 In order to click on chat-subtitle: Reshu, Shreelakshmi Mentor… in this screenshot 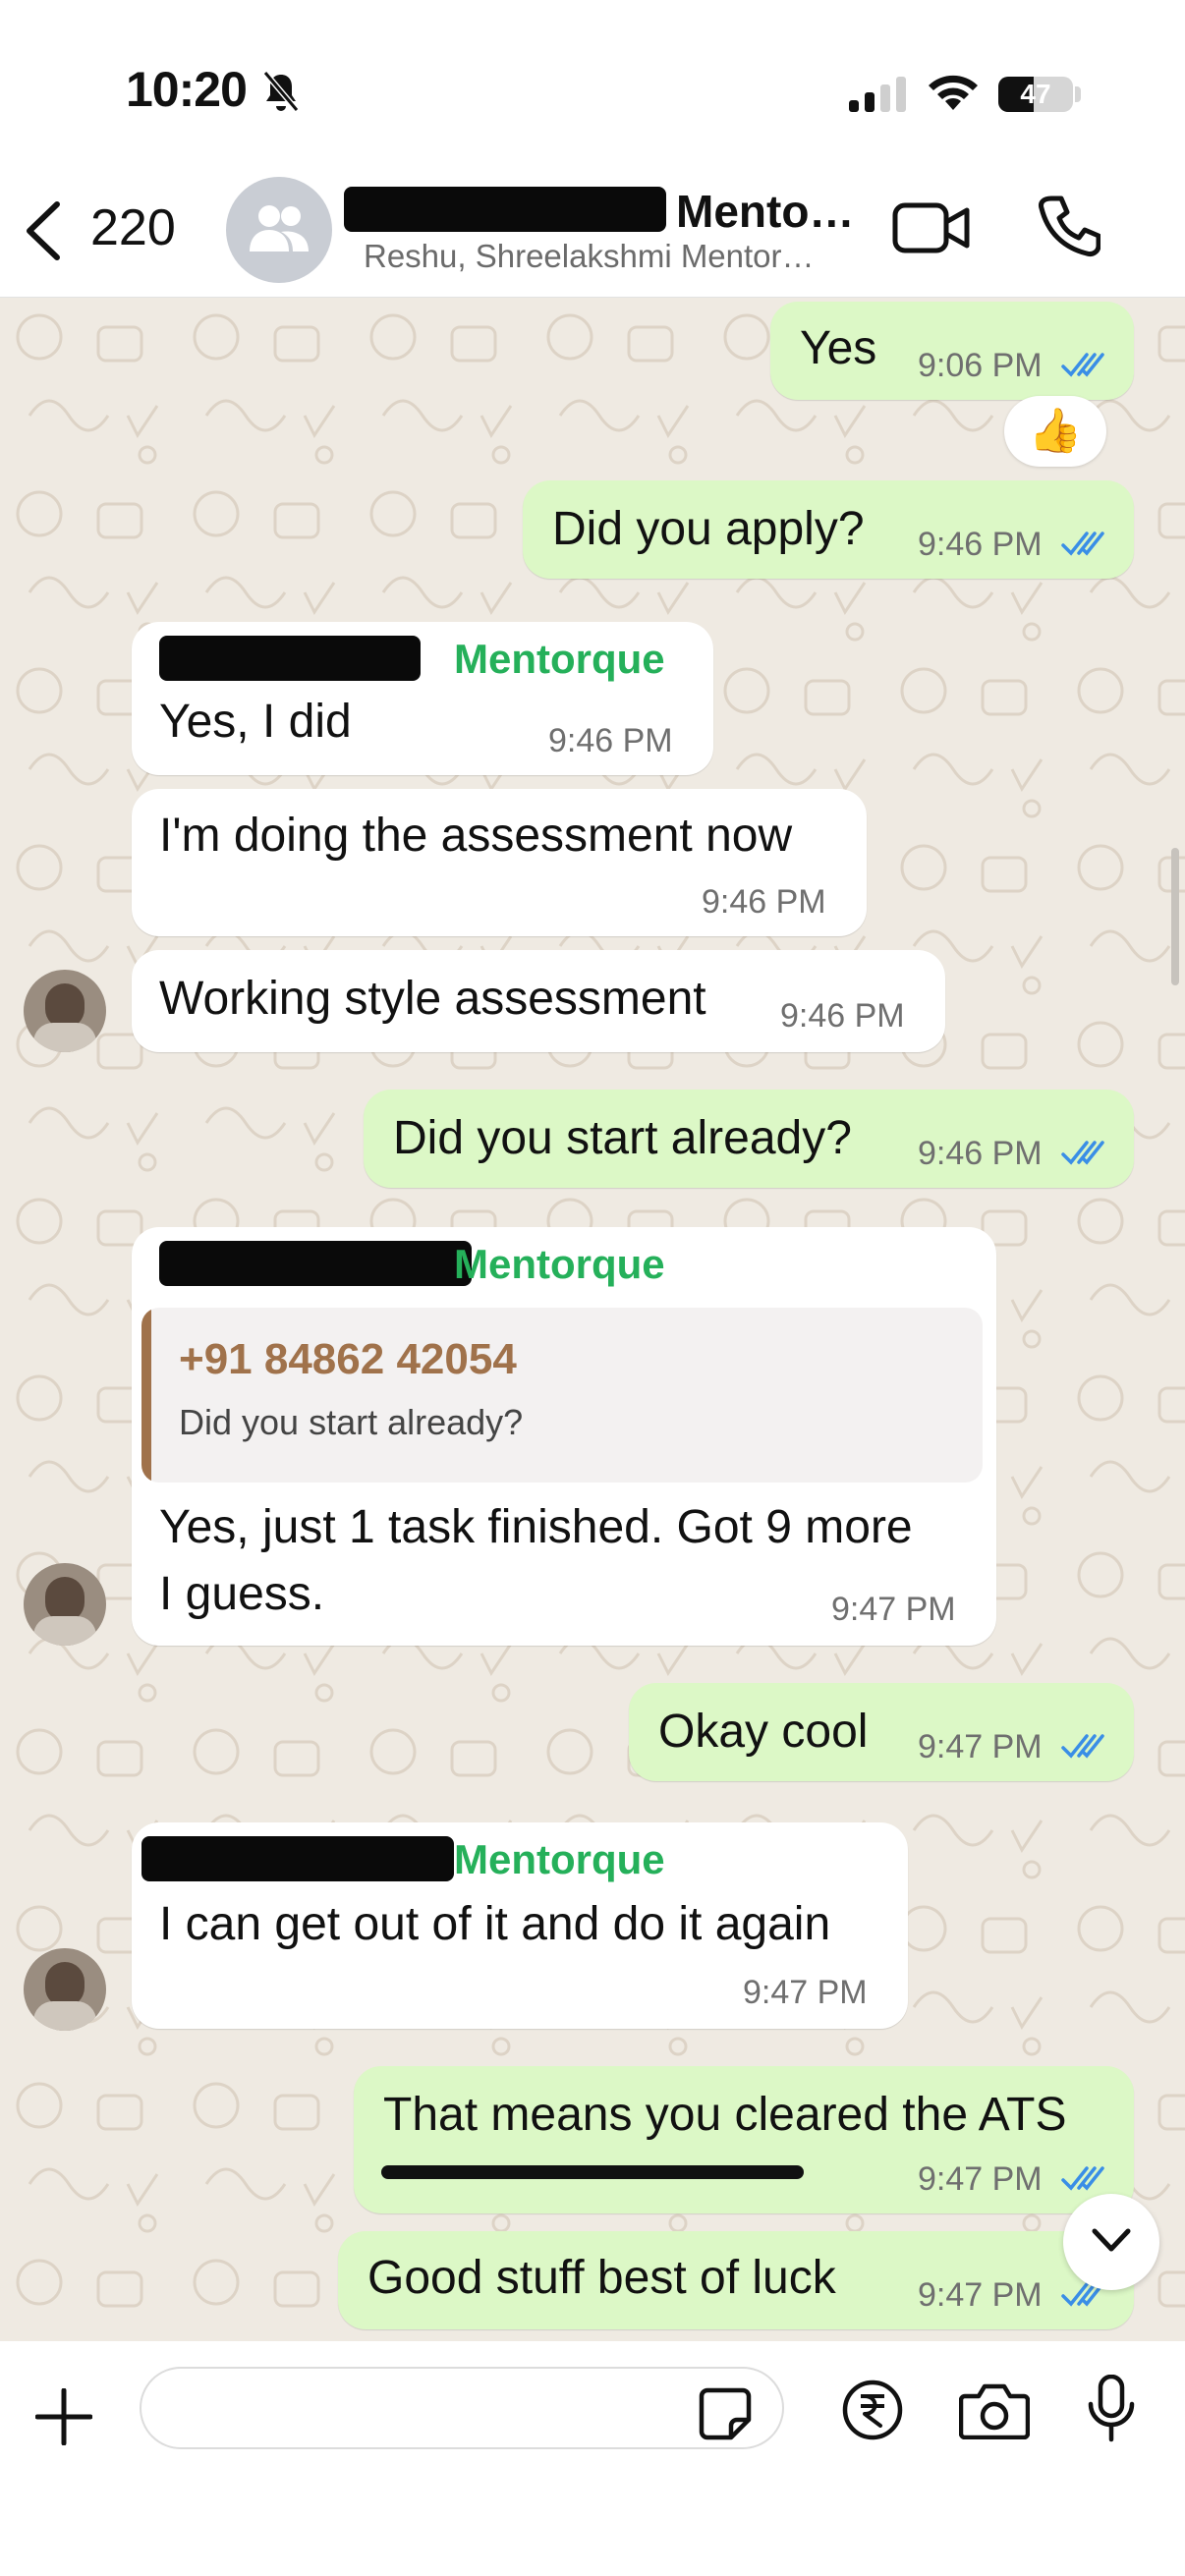, I will do `click(590, 256)`.